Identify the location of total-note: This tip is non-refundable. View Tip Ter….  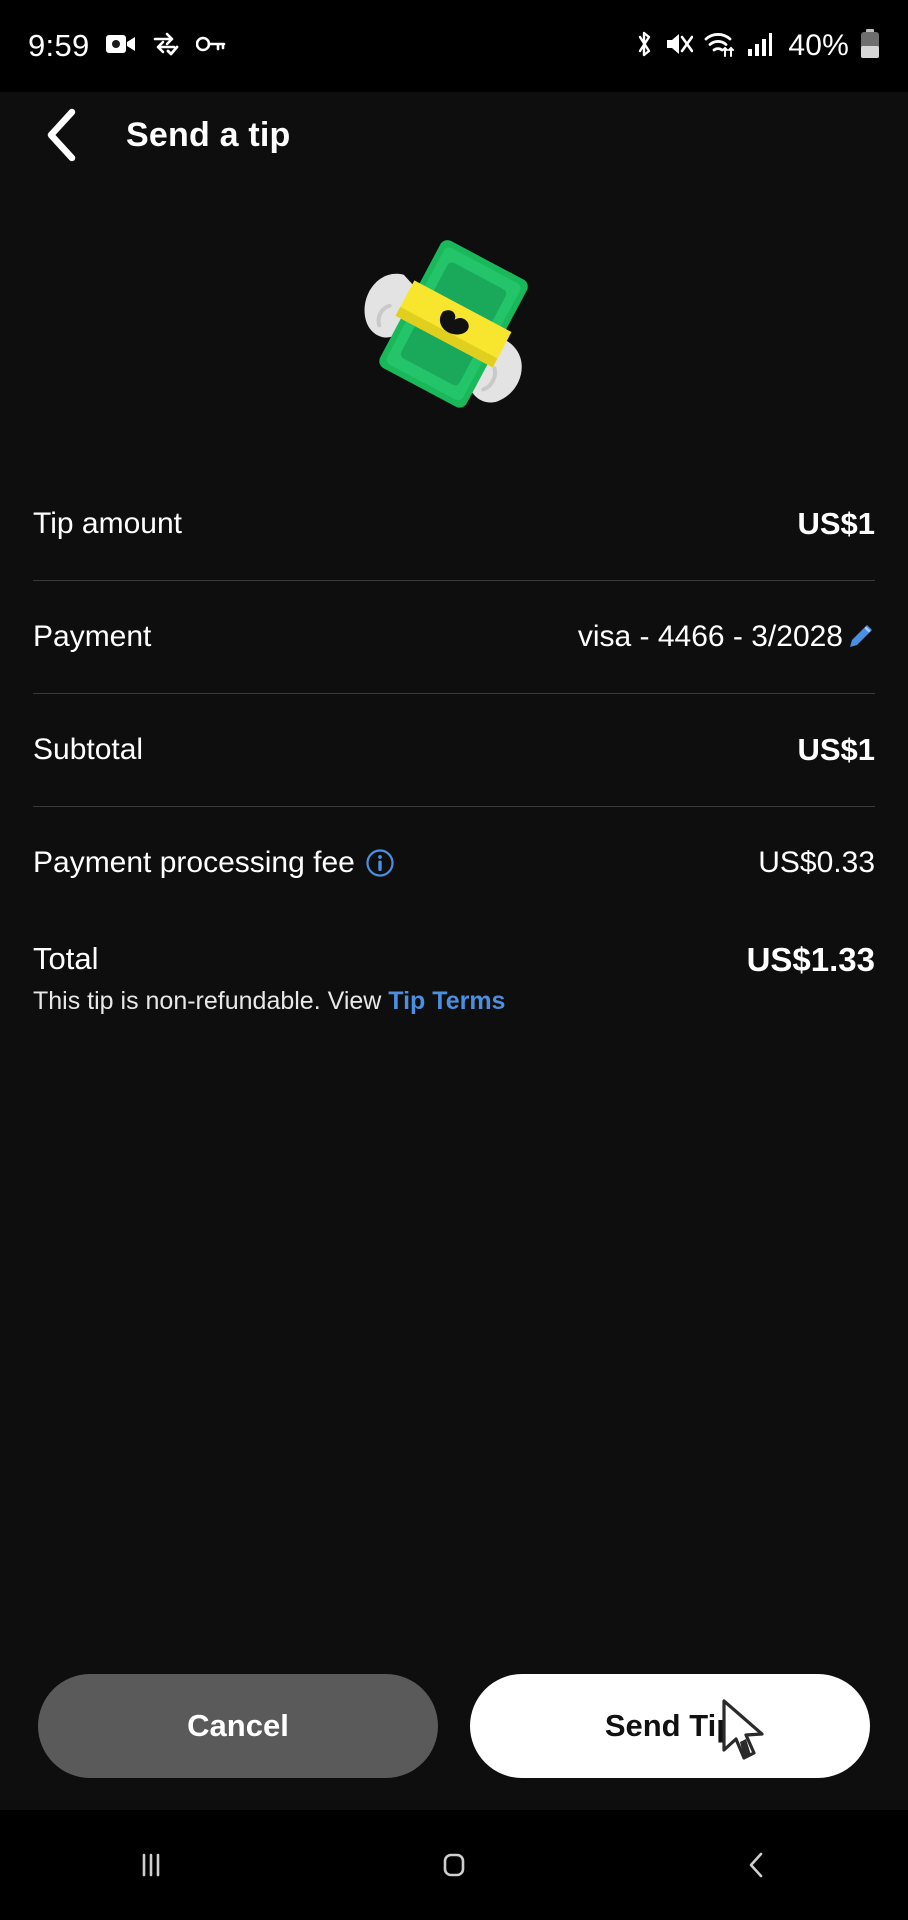
(454, 1001).